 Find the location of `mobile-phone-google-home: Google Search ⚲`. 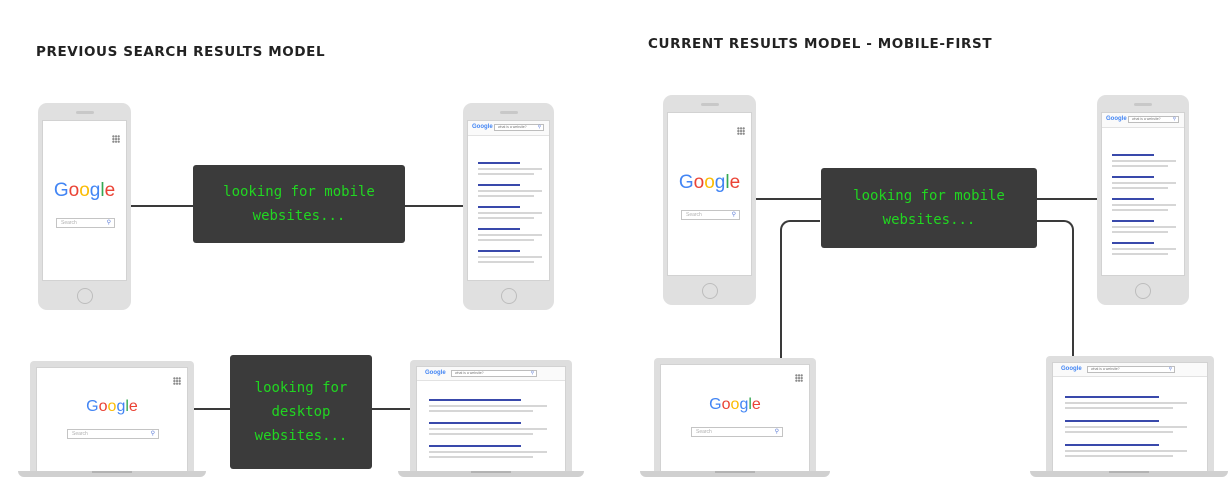

mobile-phone-google-home: Google Search ⚲ is located at coordinates (709, 200).